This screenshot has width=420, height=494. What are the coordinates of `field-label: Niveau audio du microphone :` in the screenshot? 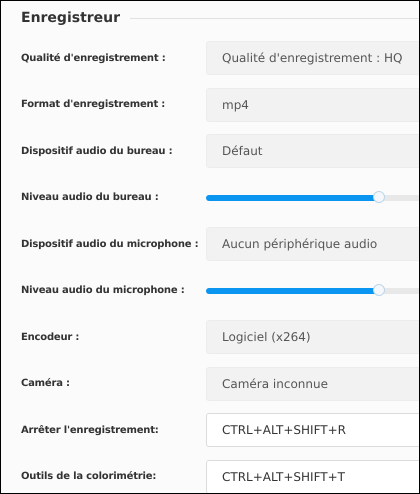 It's located at (103, 290).